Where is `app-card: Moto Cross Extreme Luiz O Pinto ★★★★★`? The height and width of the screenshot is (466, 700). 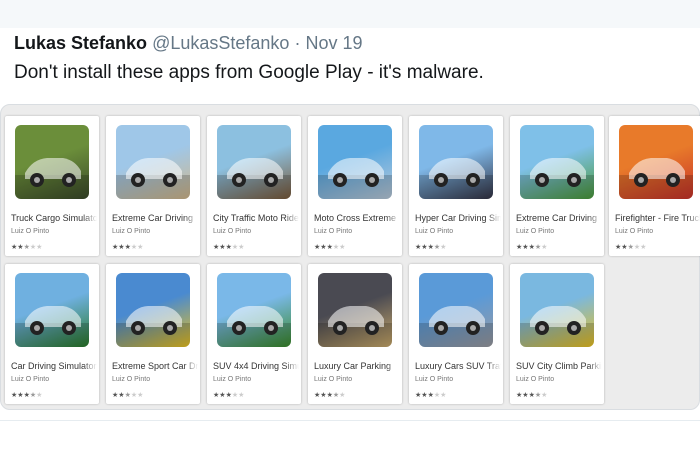 app-card: Moto Cross Extreme Luiz O Pinto ★★★★★ is located at coordinates (355, 186).